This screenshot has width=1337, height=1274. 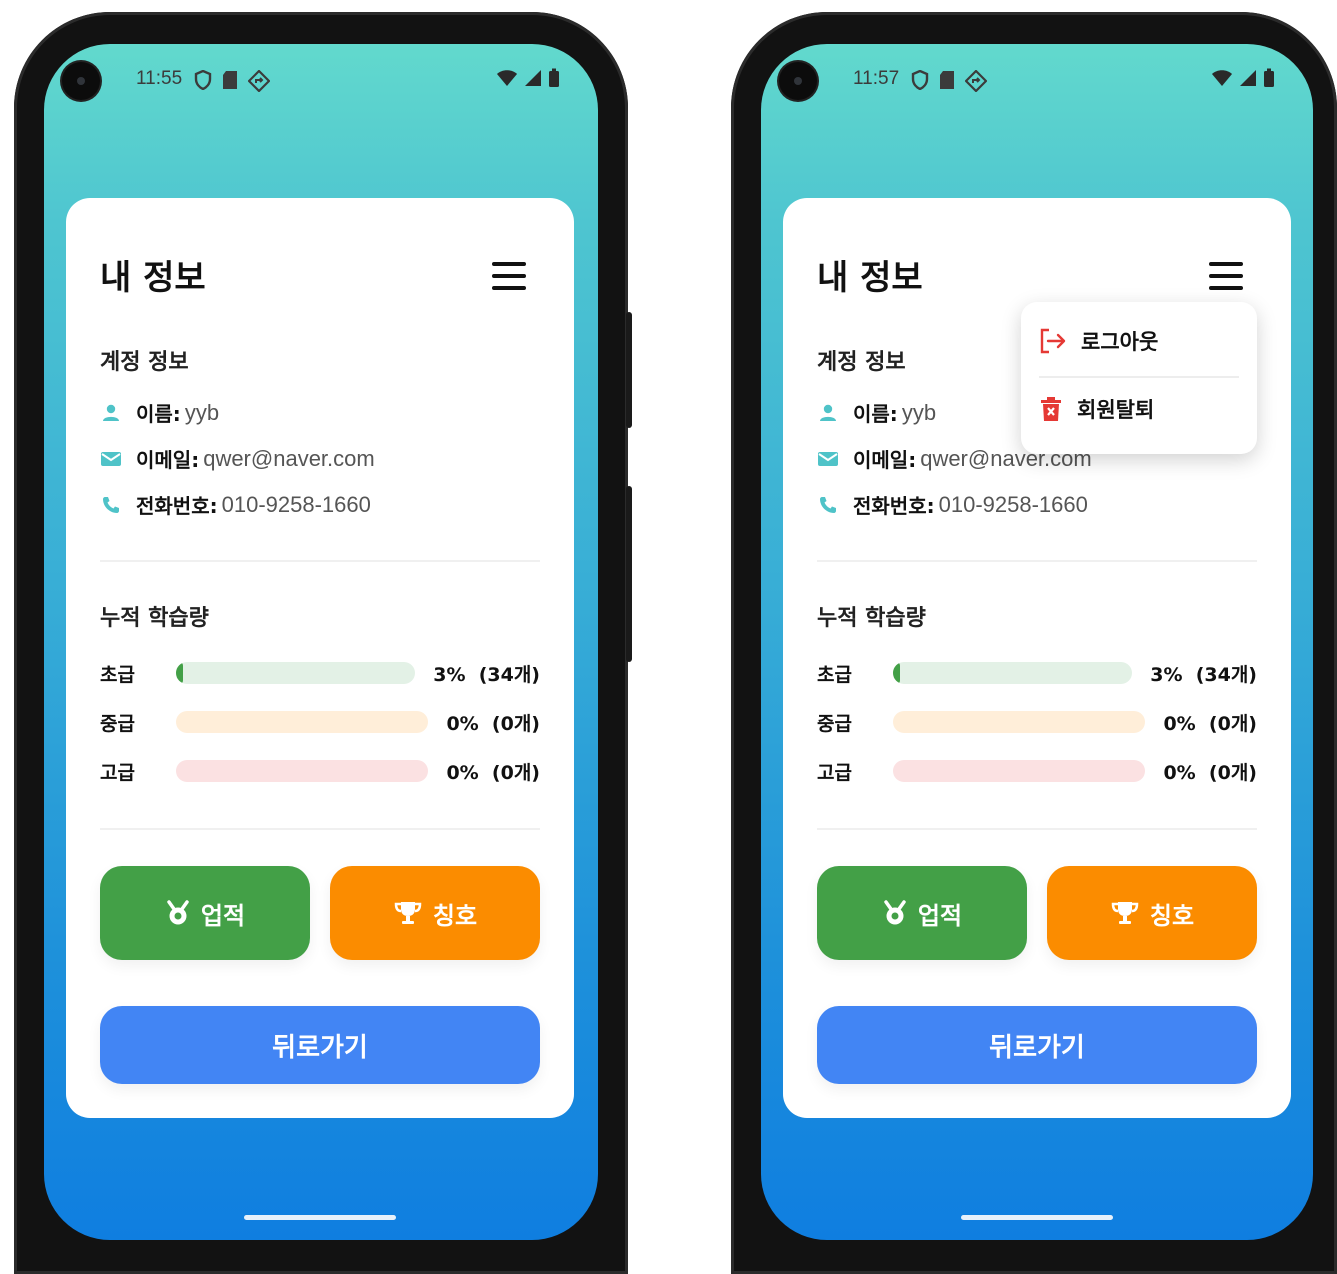 What do you see at coordinates (289, 458) in the screenshot?
I see `email-value: qwer@naver.com` at bounding box center [289, 458].